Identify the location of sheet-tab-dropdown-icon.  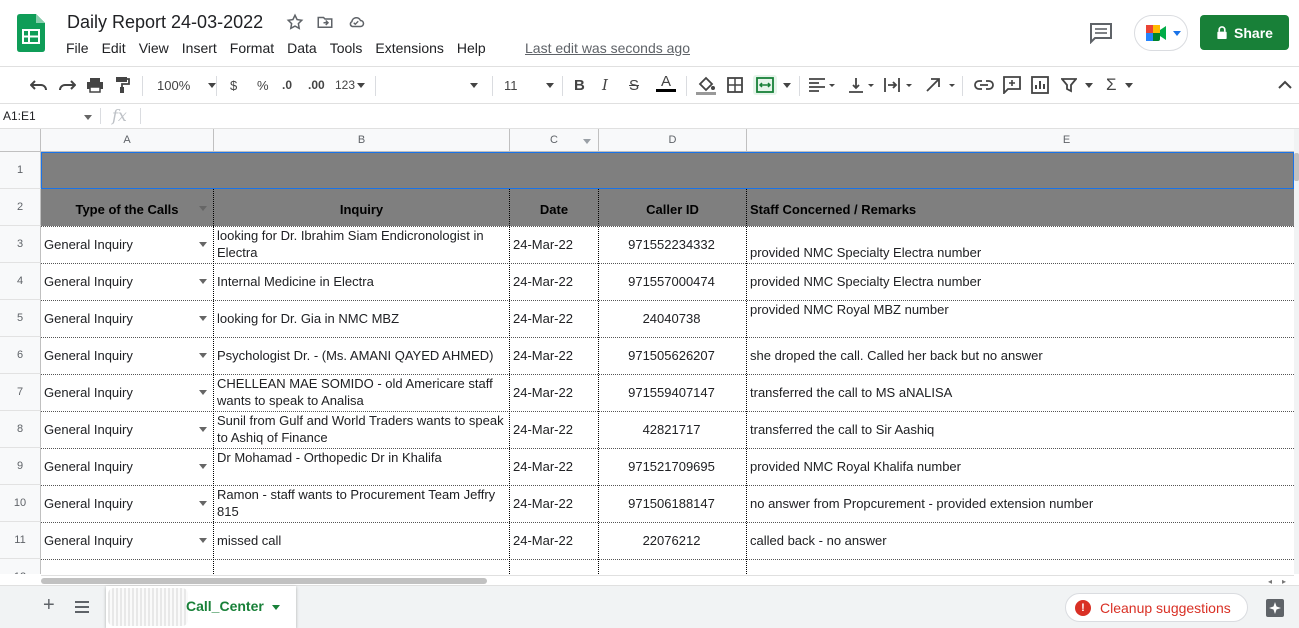
(276, 607).